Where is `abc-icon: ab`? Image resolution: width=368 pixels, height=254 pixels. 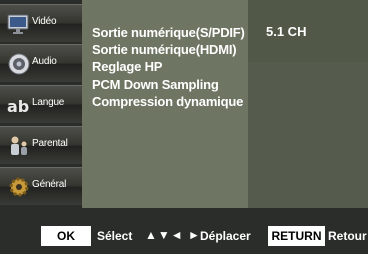
abc-icon: ab is located at coordinates (19, 105).